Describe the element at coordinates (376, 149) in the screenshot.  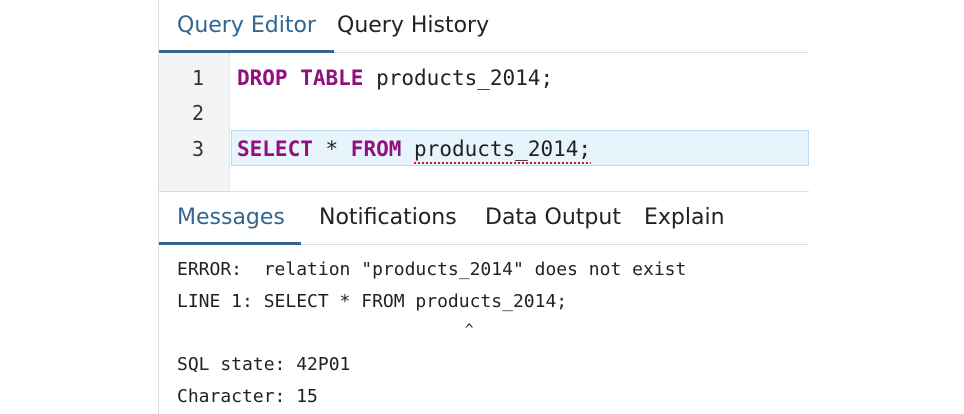
I see `sql-keyword: FROM` at that location.